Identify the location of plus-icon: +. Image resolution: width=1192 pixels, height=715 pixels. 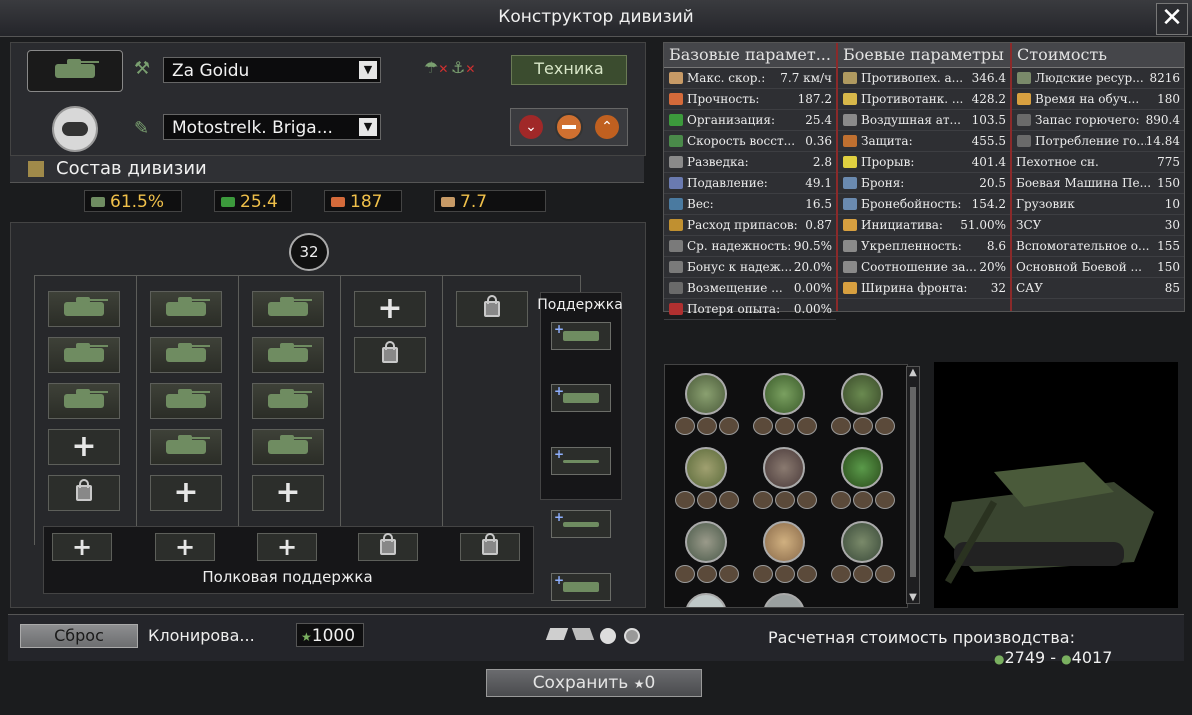
(186, 492).